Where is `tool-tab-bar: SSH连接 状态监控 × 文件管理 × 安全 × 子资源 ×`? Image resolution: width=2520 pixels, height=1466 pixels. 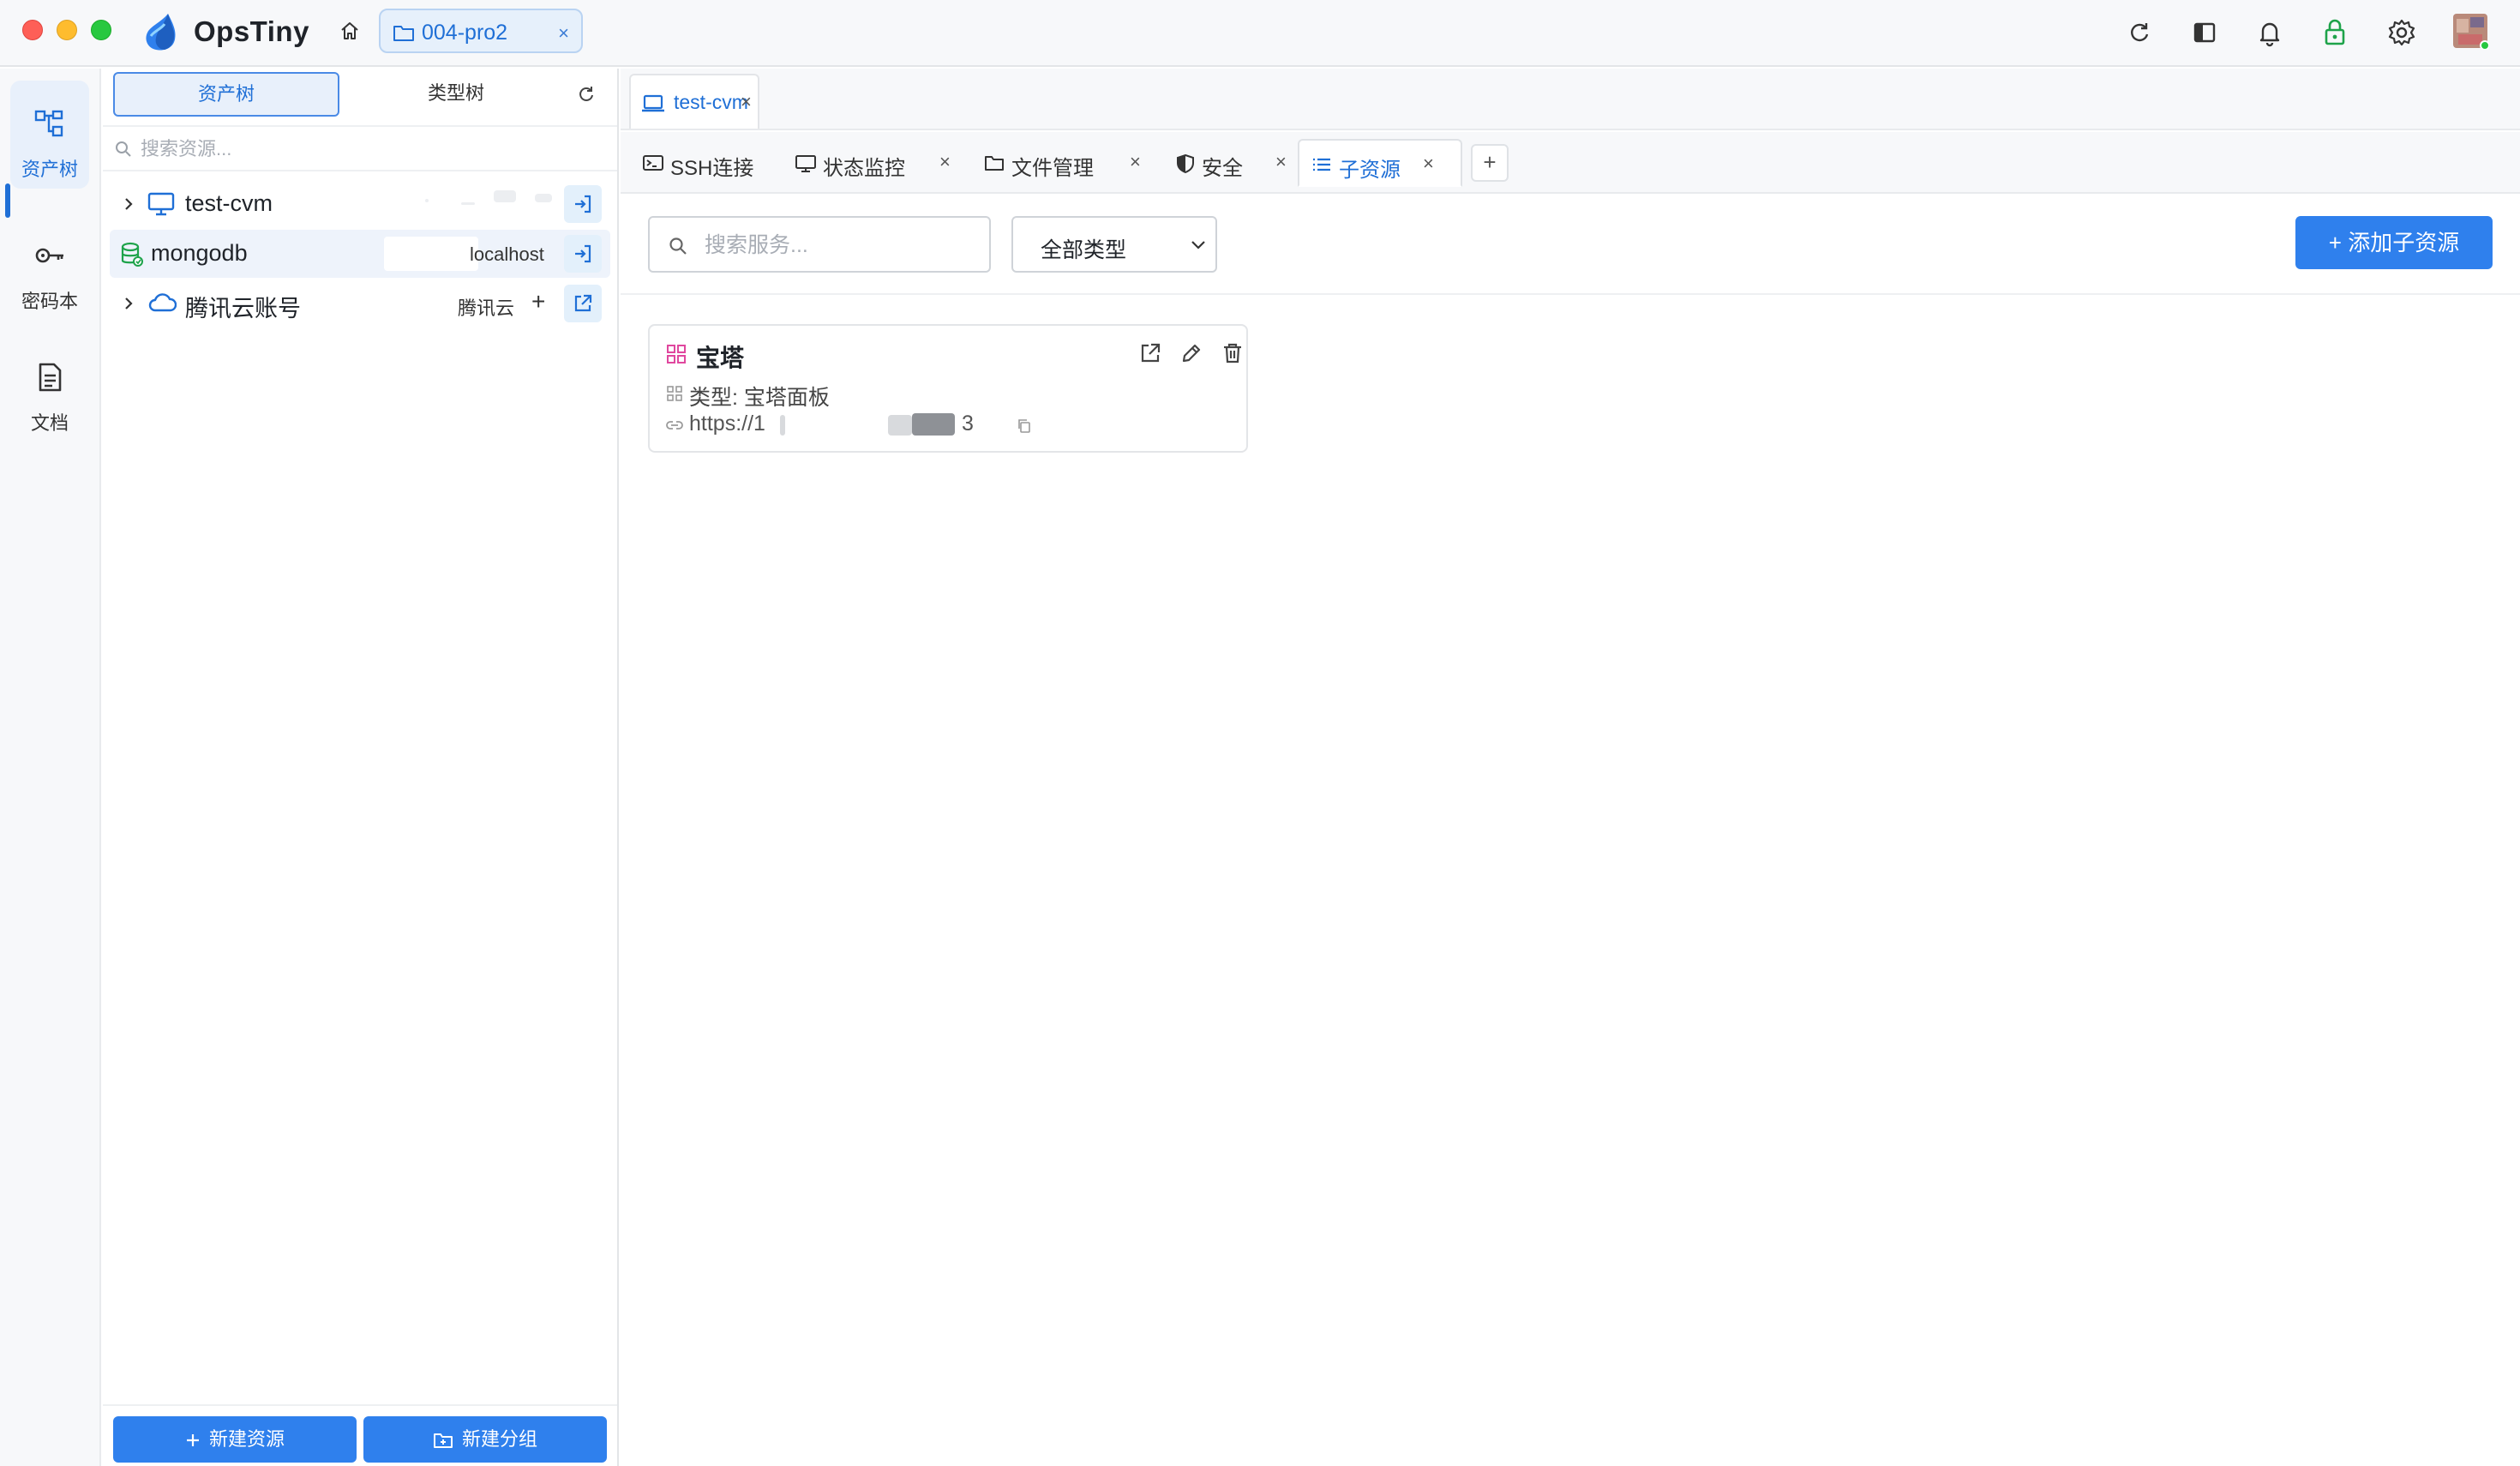
tool-tab-bar: SSH连接 状态监控 × 文件管理 × 安全 × 子资源 × is located at coordinates (1570, 163).